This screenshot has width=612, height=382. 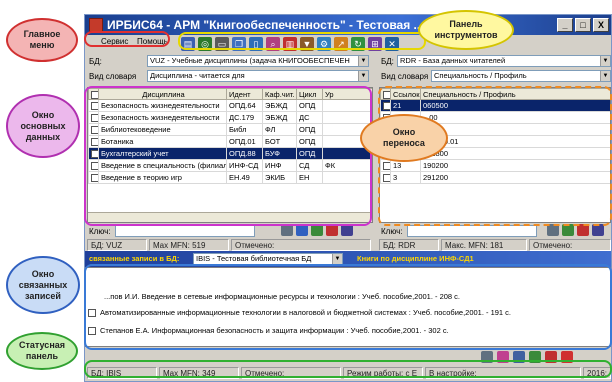 What do you see at coordinates (583, 25) in the screenshot?
I see `maximize-button: □` at bounding box center [583, 25].